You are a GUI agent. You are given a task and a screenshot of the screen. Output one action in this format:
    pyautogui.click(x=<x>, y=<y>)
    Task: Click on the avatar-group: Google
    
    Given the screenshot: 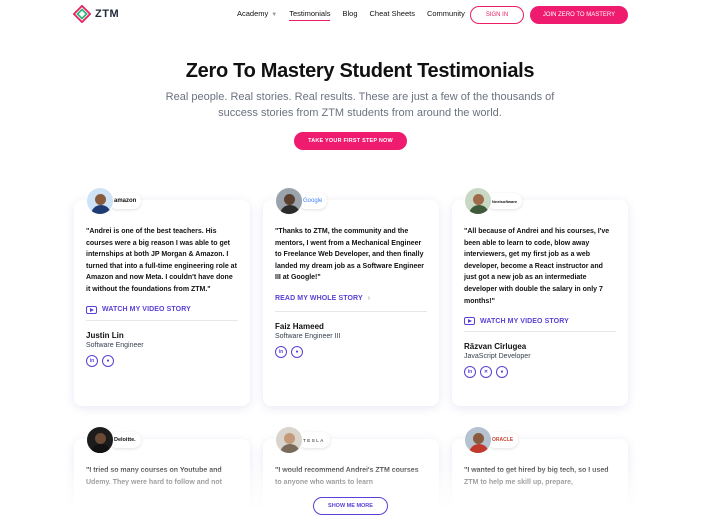 What is the action you would take?
    pyautogui.click(x=301, y=201)
    